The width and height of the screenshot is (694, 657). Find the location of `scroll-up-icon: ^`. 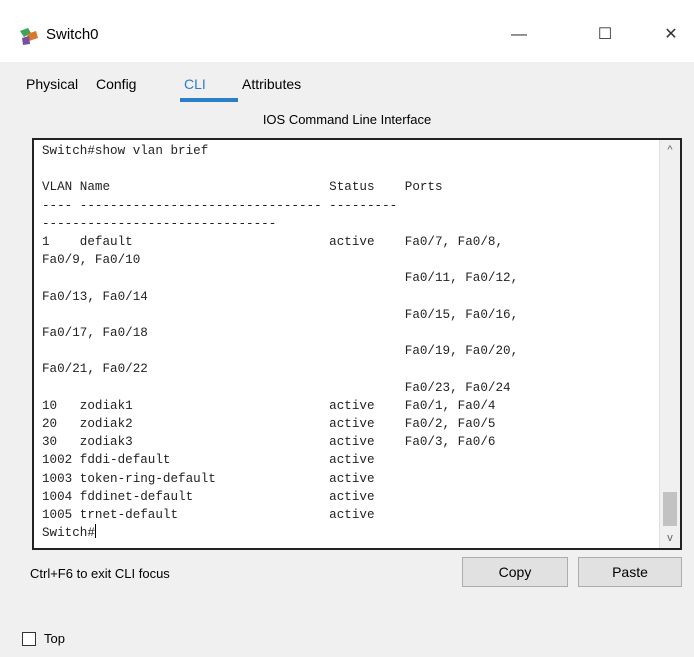

scroll-up-icon: ^ is located at coordinates (670, 150).